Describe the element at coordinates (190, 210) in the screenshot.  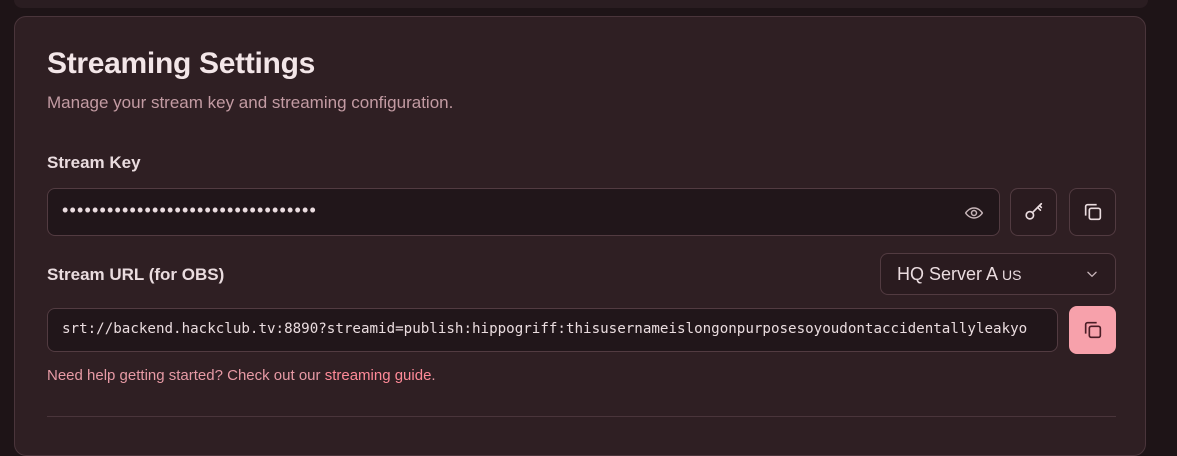
I see `stream-key-value: ••••••••••••••••••••••••••••••••••` at that location.